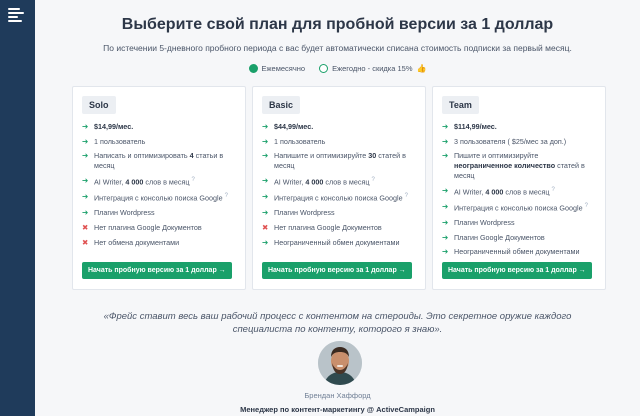 The image size is (640, 416). I want to click on start-trial-button-solo: Начать пробную версию за 1 доллар →, so click(157, 270).